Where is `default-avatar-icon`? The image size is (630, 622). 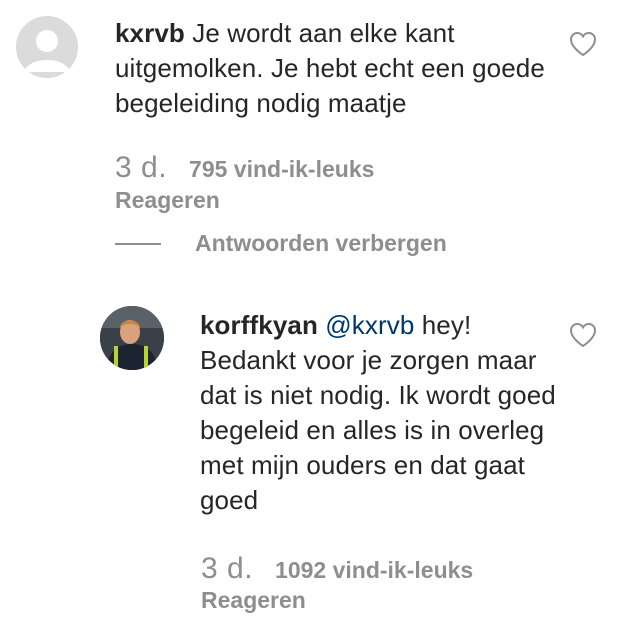
default-avatar-icon is located at coordinates (47, 47).